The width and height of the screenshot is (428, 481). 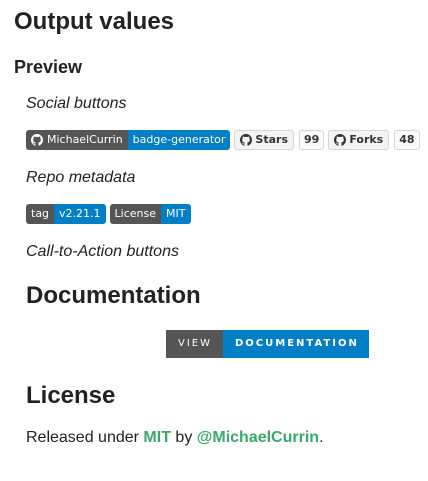 I want to click on repo-owner-text: MichaelCurrin, so click(x=85, y=139).